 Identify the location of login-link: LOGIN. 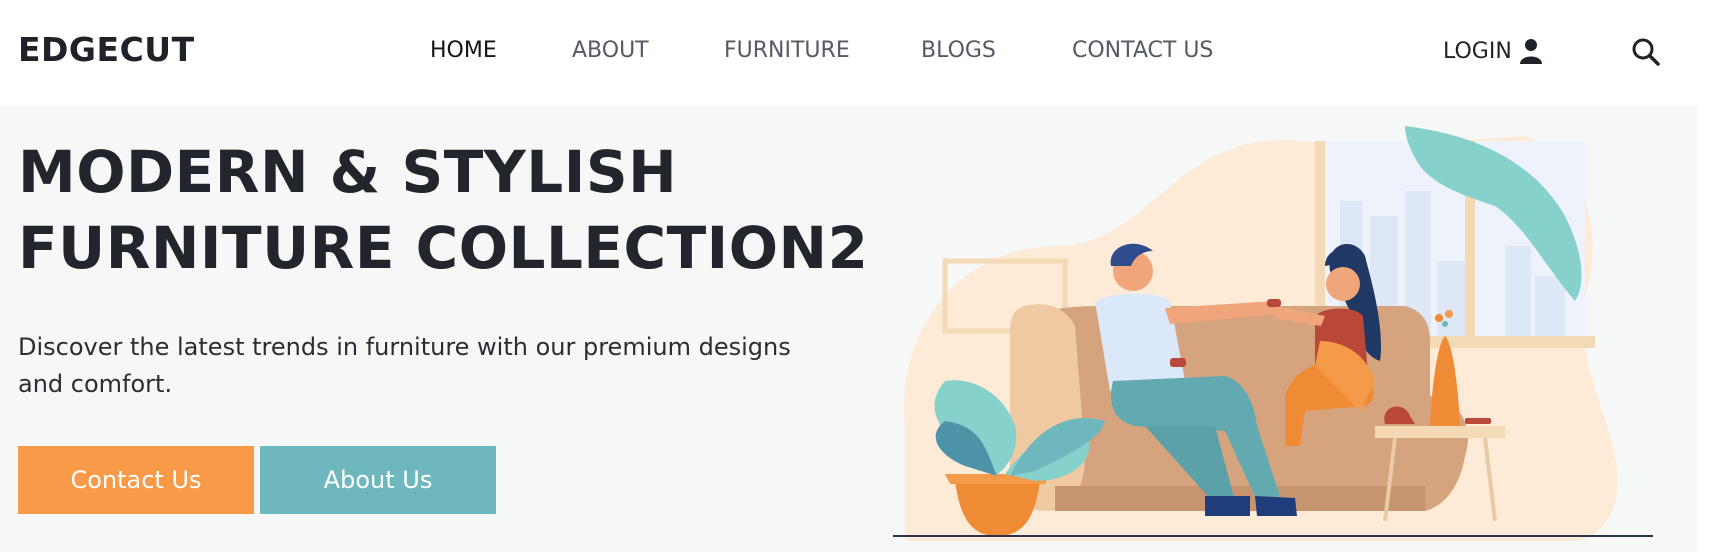
(1492, 51).